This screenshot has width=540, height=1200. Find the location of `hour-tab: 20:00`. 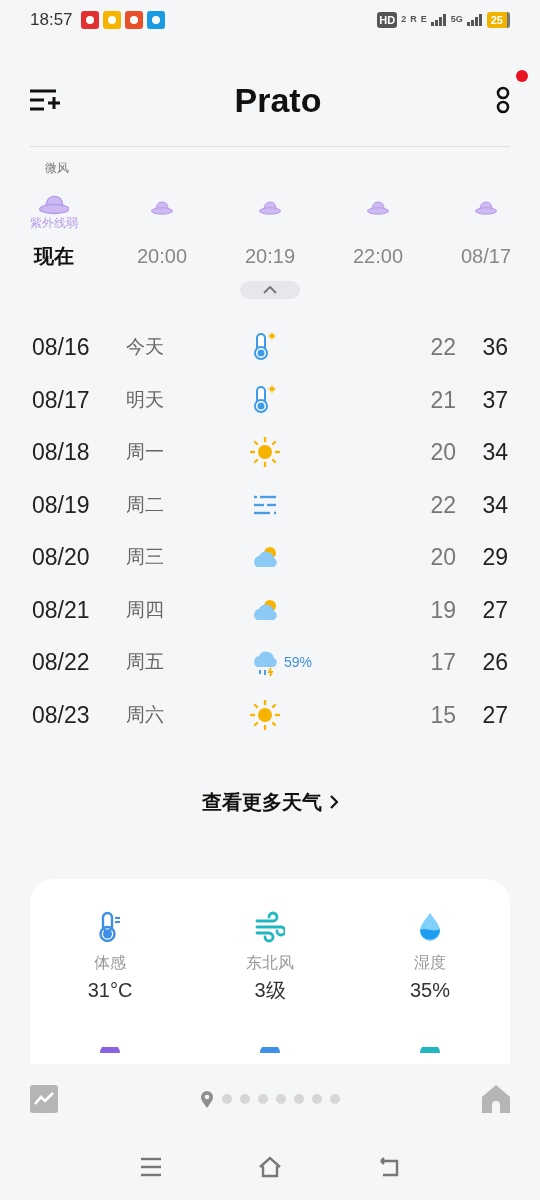

hour-tab: 20:00 is located at coordinates (162, 256).